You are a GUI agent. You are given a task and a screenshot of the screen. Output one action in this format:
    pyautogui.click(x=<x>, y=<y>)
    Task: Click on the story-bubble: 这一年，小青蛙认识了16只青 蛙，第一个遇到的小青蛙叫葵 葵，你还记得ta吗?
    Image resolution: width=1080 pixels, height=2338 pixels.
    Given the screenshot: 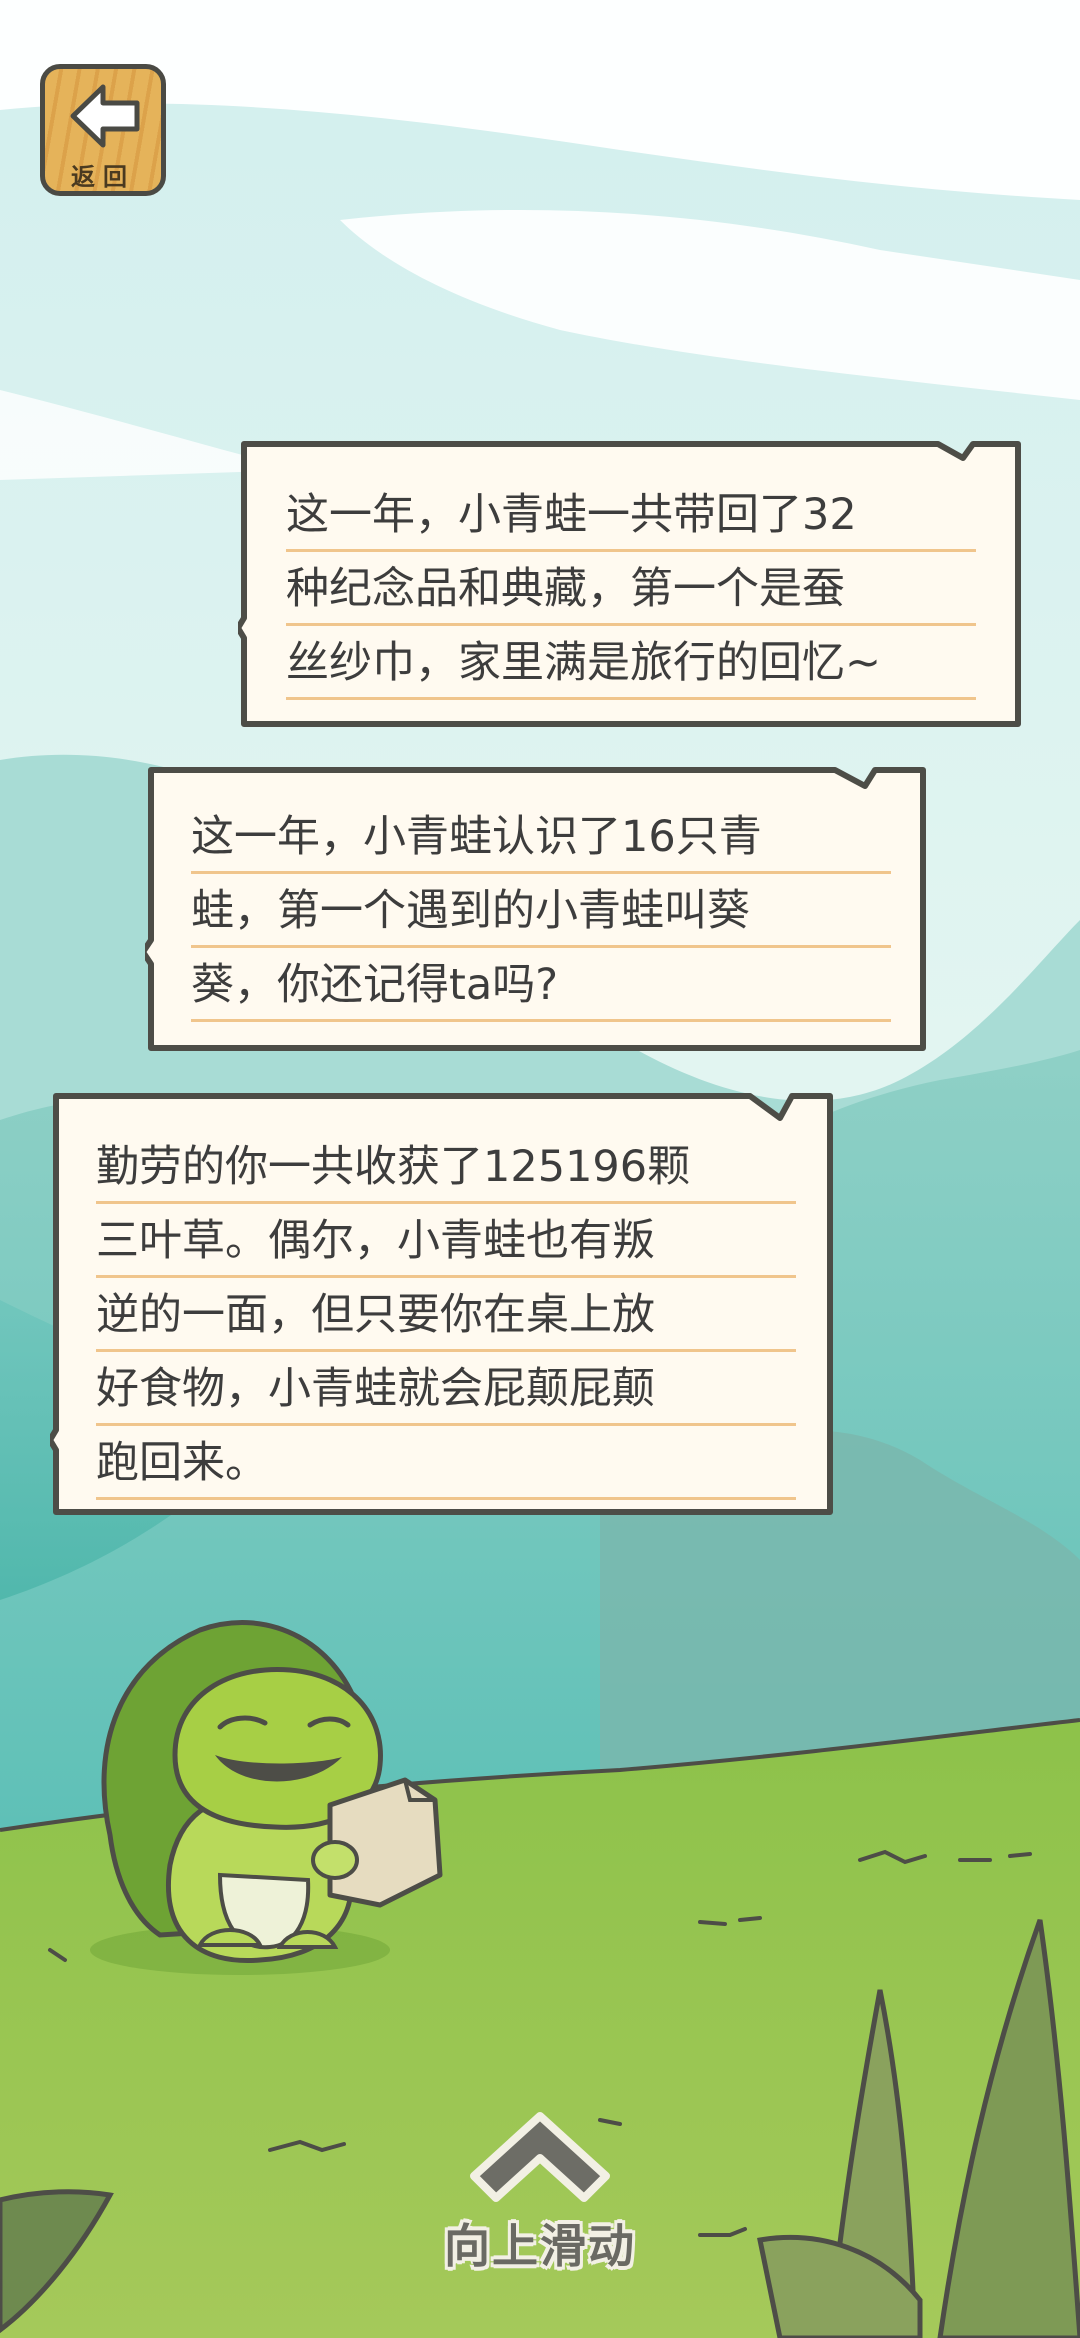 What is the action you would take?
    pyautogui.click(x=537, y=909)
    